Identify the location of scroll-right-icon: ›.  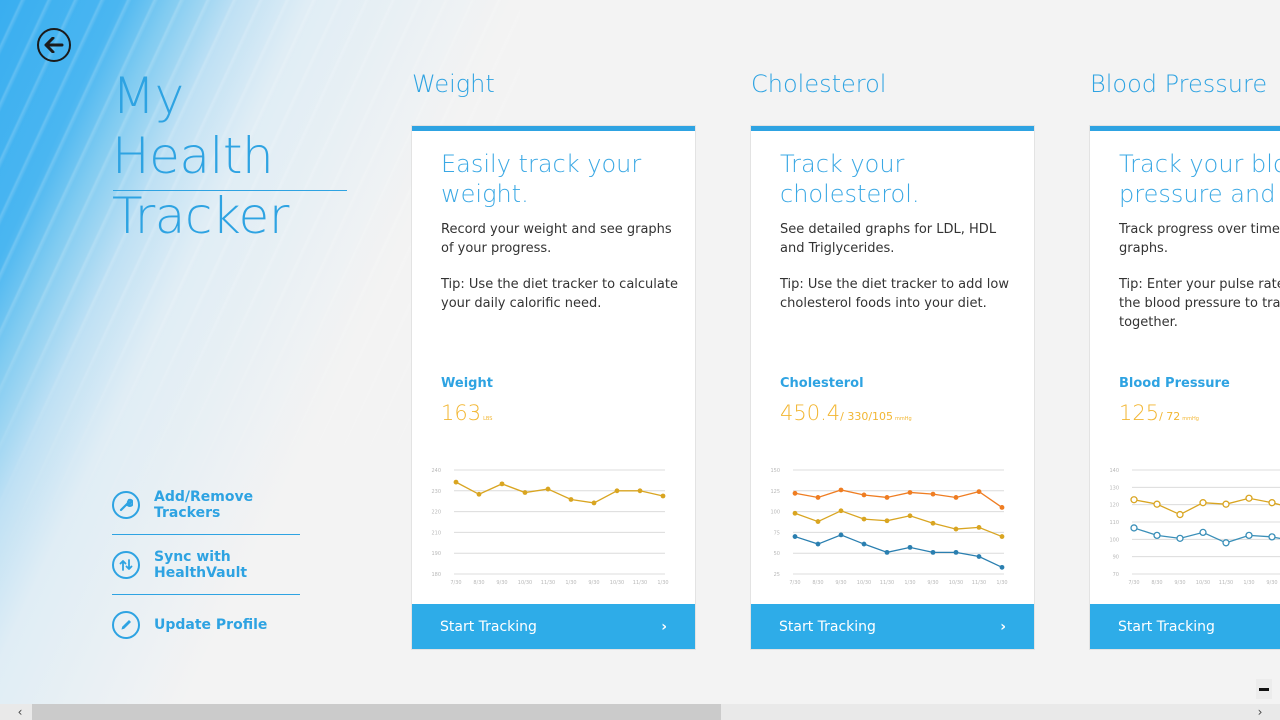
(1260, 712).